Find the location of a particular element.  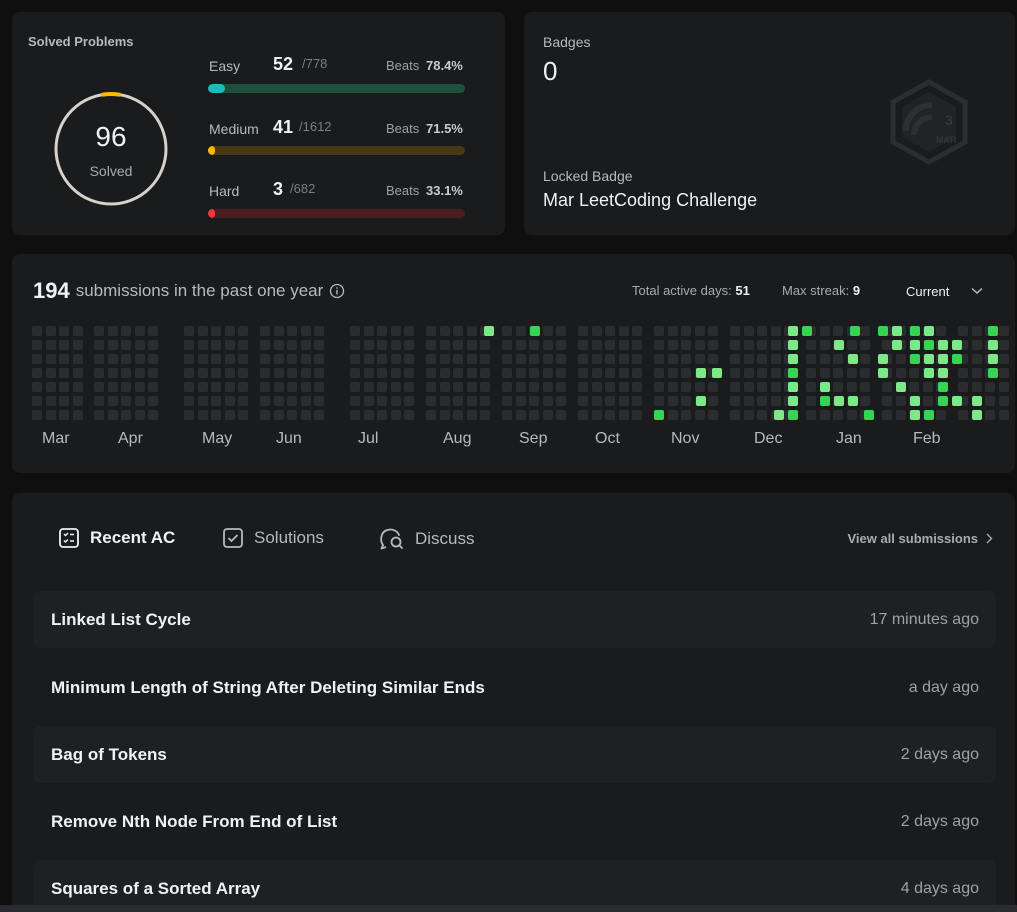

submission-row: Linked List Cycle 17 minutes ago is located at coordinates (515, 619).